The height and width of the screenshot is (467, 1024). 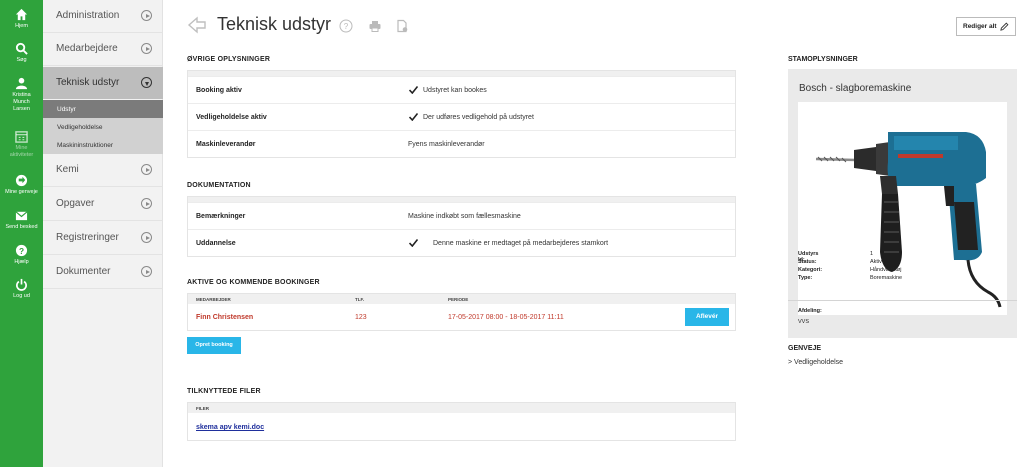 What do you see at coordinates (197, 25) in the screenshot?
I see `back-arrow-icon` at bounding box center [197, 25].